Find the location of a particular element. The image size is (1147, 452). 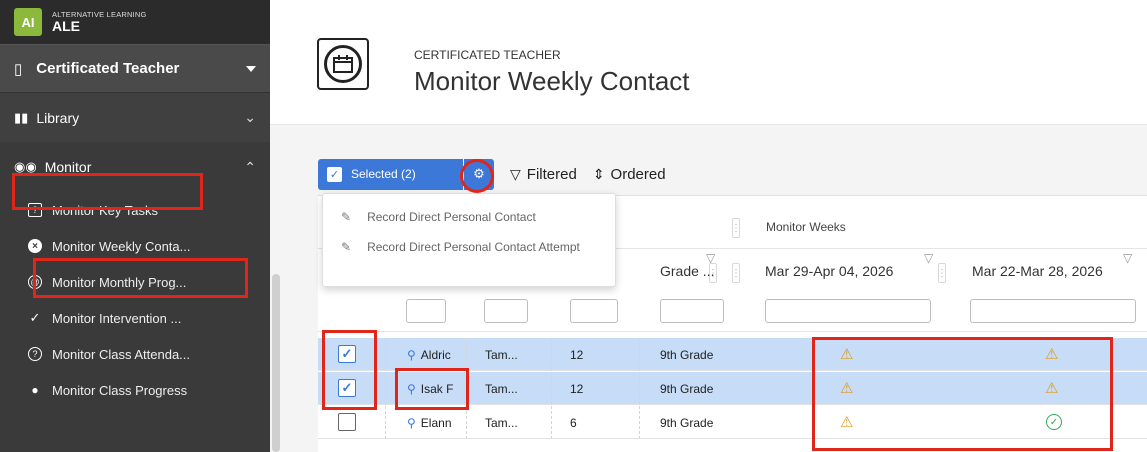

table-row: ⚲ Elann Tam... 6 9th Grade ⚠ ✓ is located at coordinates (732, 422).